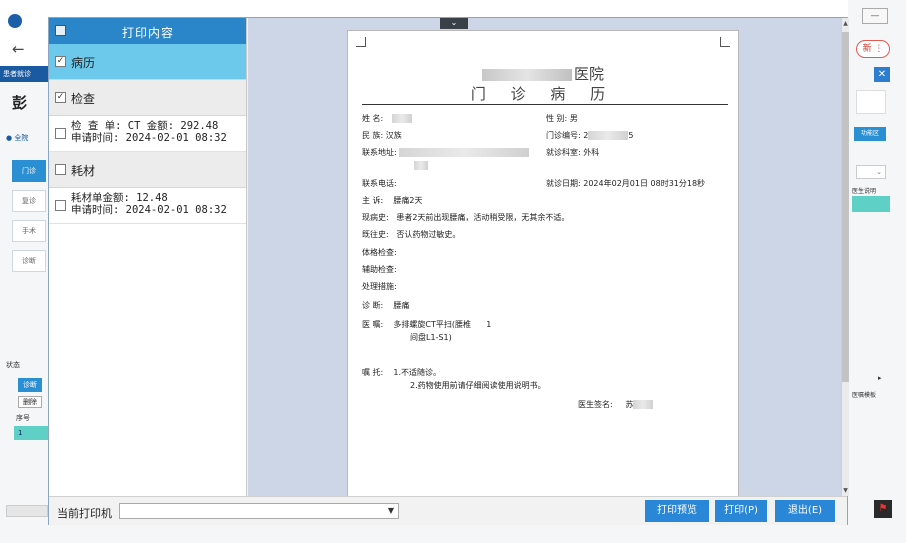 Image resolution: width=906 pixels, height=543 pixels. I want to click on function-area-button: 功能区, so click(870, 134).